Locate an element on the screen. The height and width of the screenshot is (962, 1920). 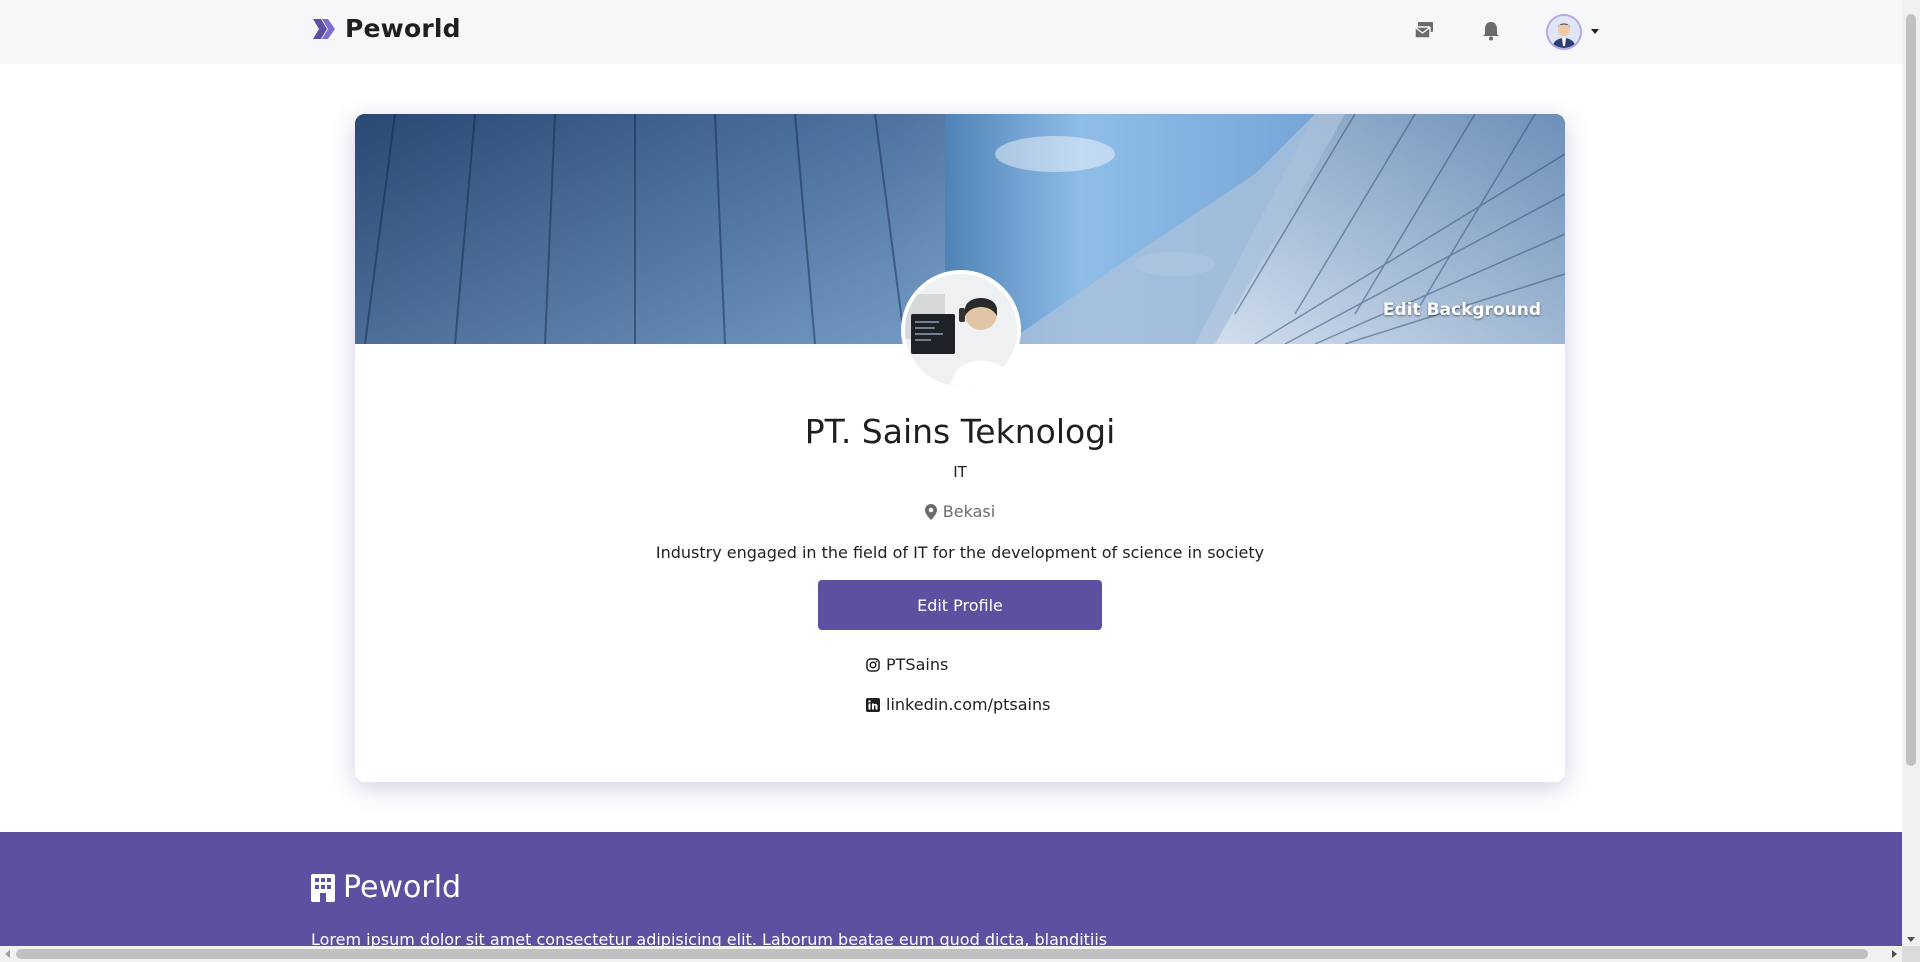
company-location: Bekasi is located at coordinates (960, 511).